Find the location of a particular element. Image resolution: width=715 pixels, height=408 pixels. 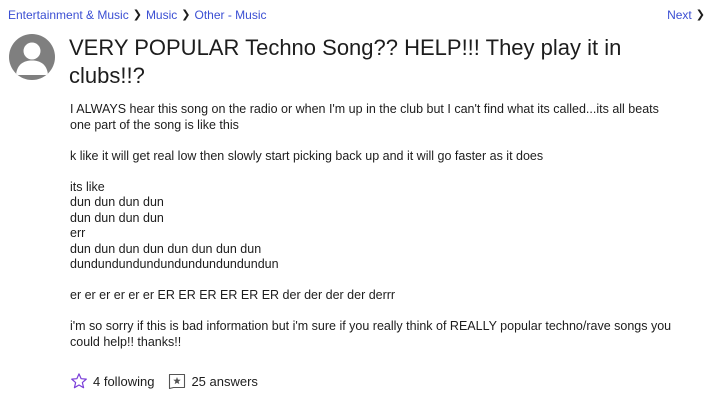

avatar is located at coordinates (32, 57).